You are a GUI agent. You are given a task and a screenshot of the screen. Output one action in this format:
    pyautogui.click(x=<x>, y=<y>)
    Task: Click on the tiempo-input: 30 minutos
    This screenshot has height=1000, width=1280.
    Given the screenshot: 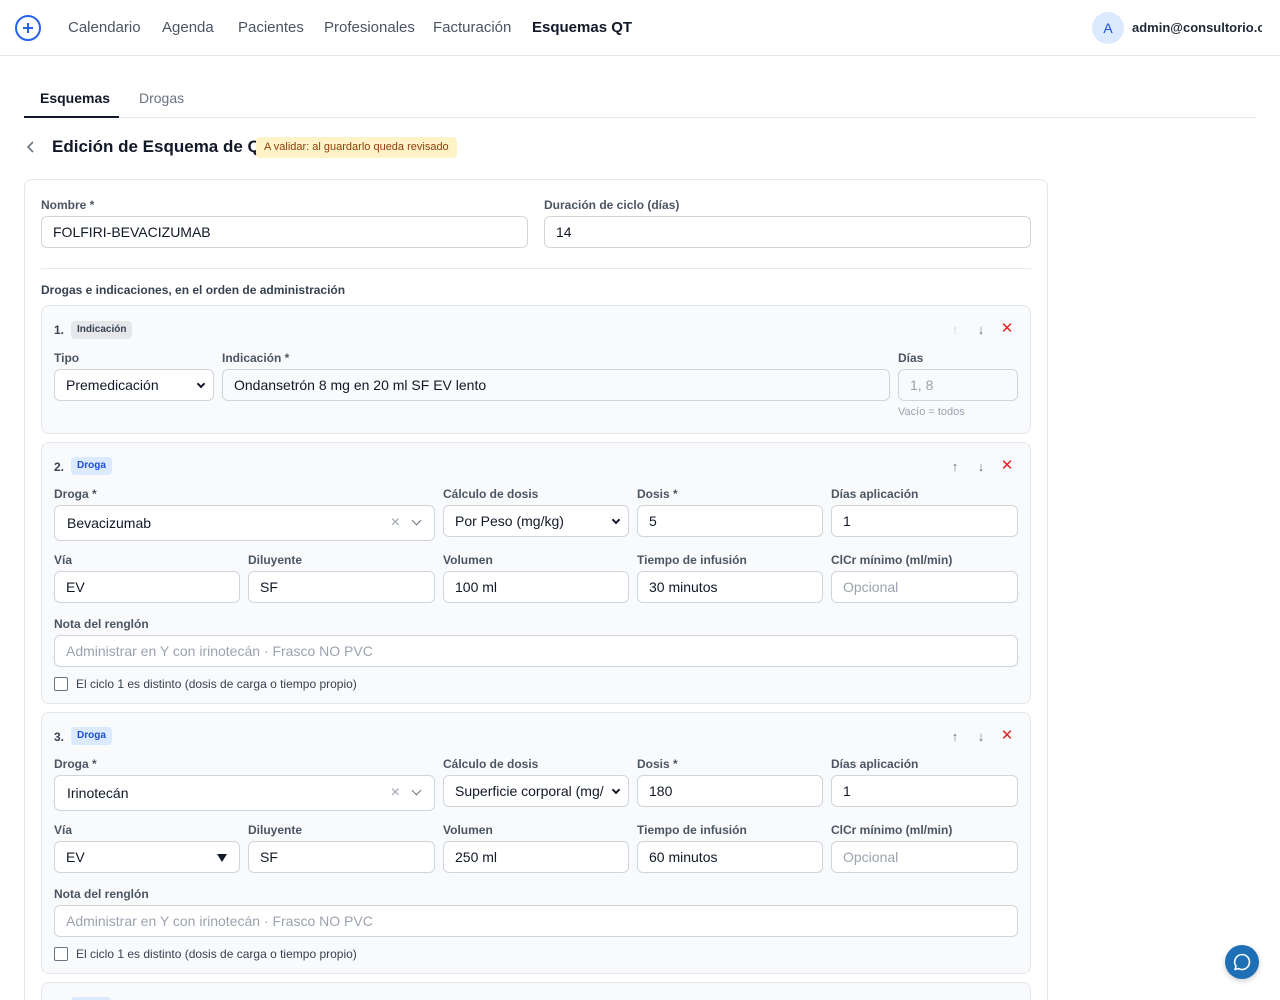 What is the action you would take?
    pyautogui.click(x=730, y=587)
    